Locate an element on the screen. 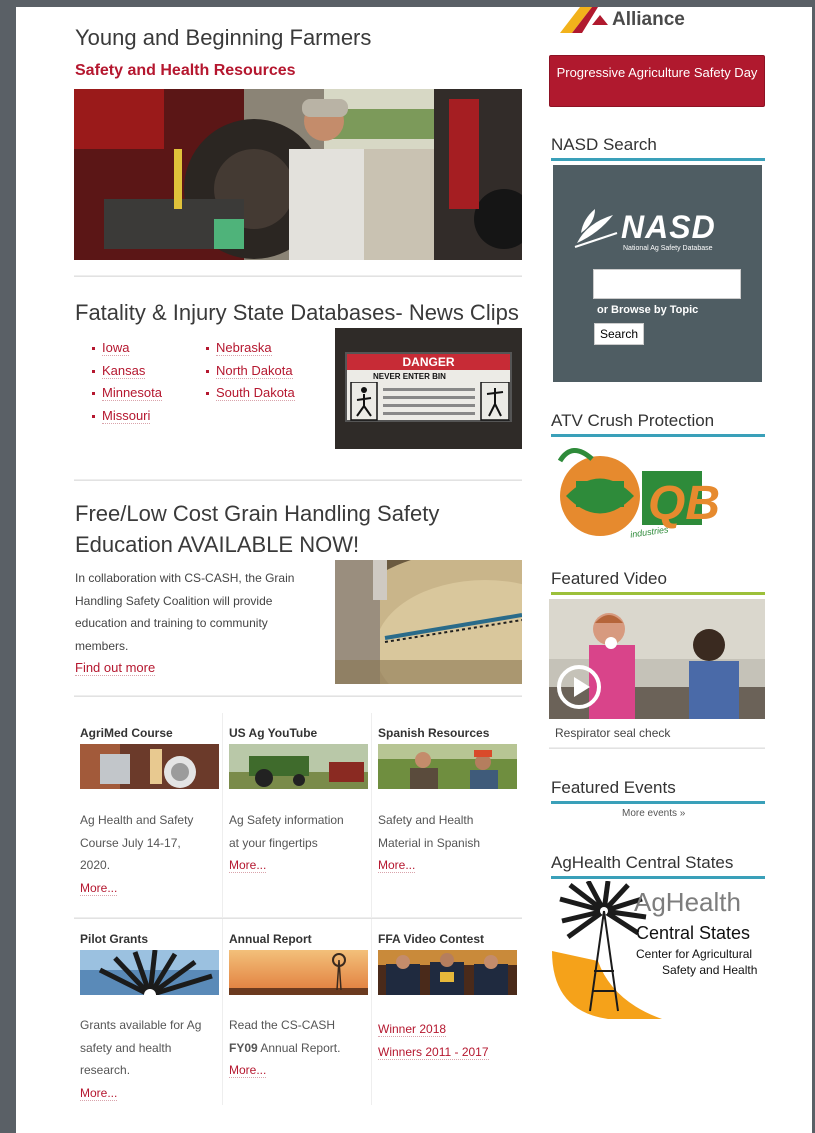 This screenshot has width=815, height=1133. list-item: South Dakota is located at coordinates (250, 393).